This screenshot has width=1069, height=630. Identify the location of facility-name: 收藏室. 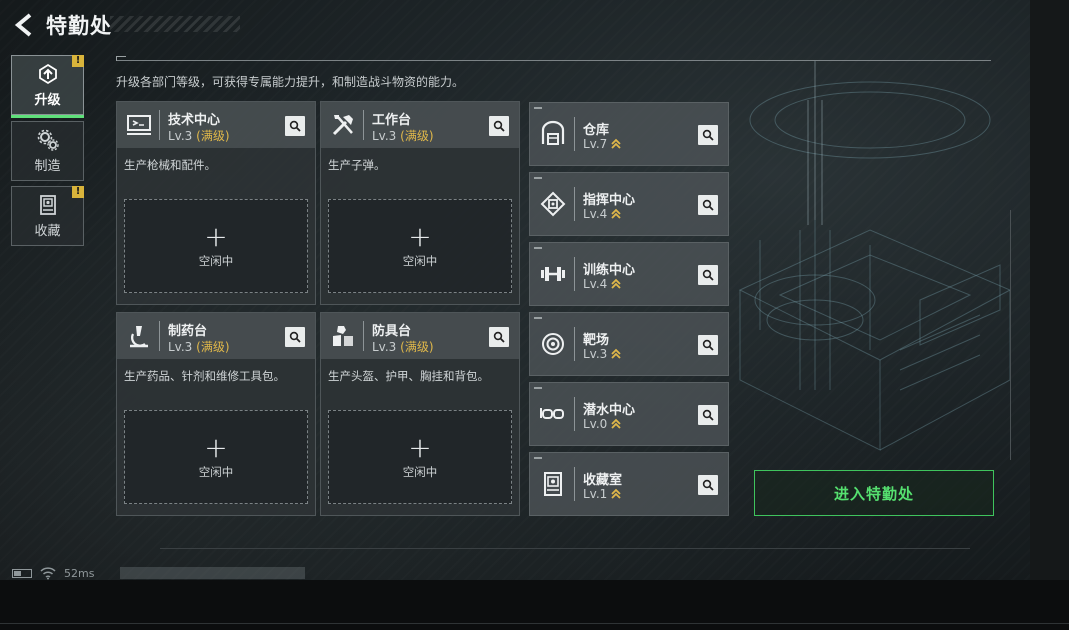
(603, 480).